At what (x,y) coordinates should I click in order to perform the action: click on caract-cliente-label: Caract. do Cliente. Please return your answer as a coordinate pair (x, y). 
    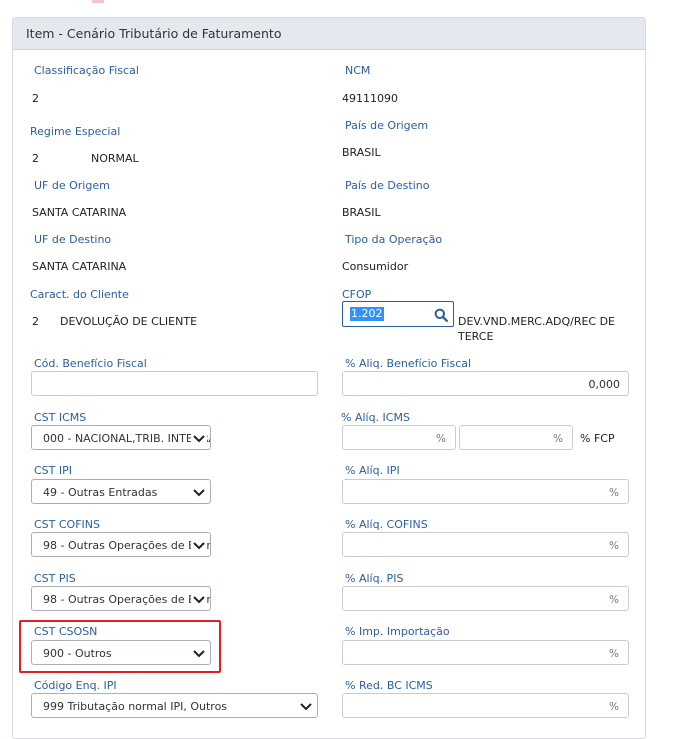
    Looking at the image, I should click on (79, 294).